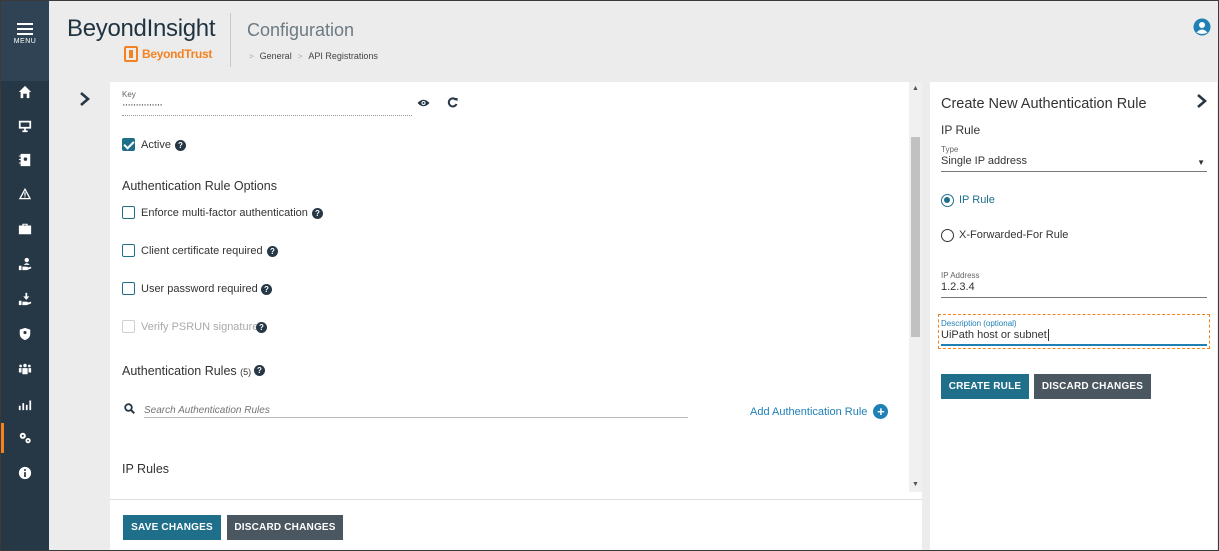  I want to click on scrollbar: ▲ ▼, so click(915, 287).